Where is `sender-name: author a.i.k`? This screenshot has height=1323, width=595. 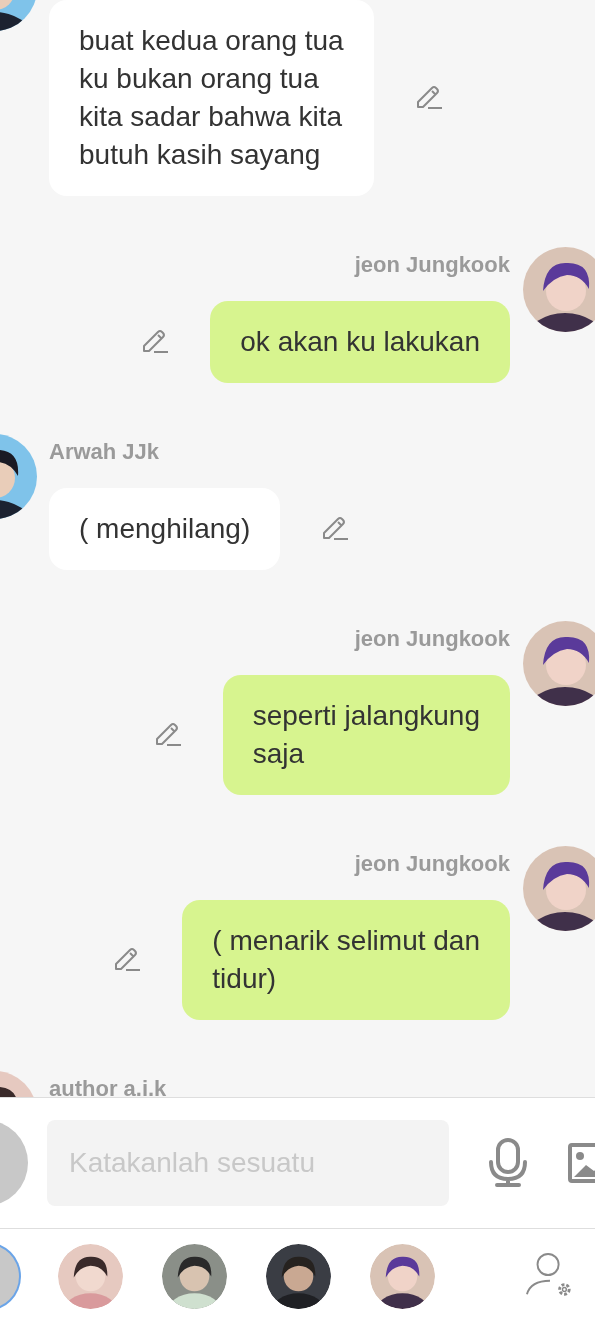 sender-name: author a.i.k is located at coordinates (108, 1086).